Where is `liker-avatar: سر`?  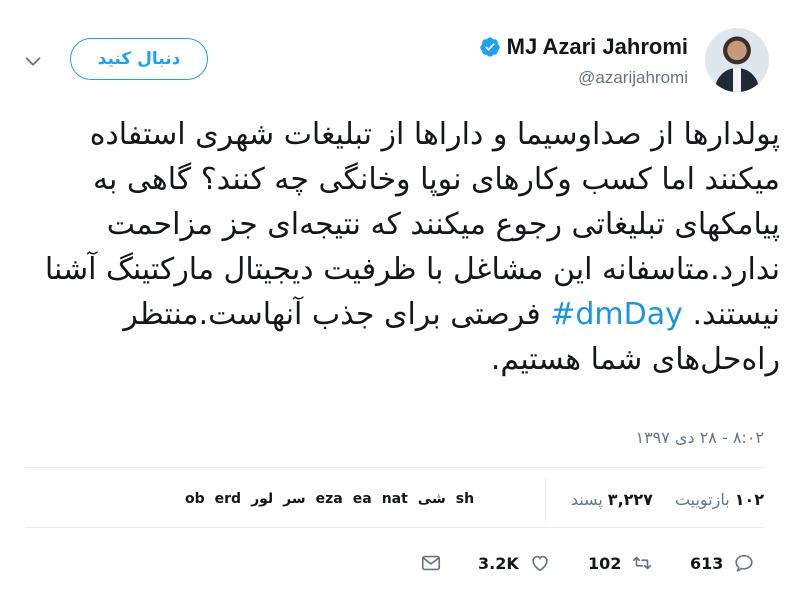
liker-avatar: سر is located at coordinates (294, 499).